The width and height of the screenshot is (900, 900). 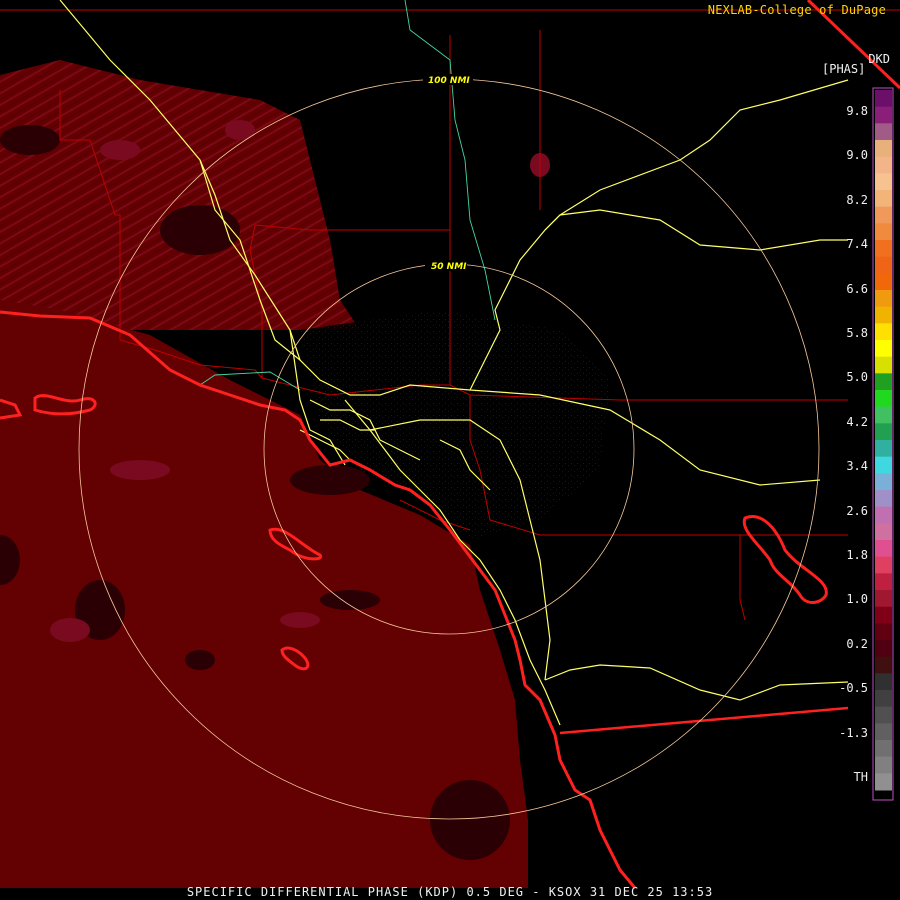 What do you see at coordinates (857, 288) in the screenshot?
I see `colorbar-tick-label: 6.6` at bounding box center [857, 288].